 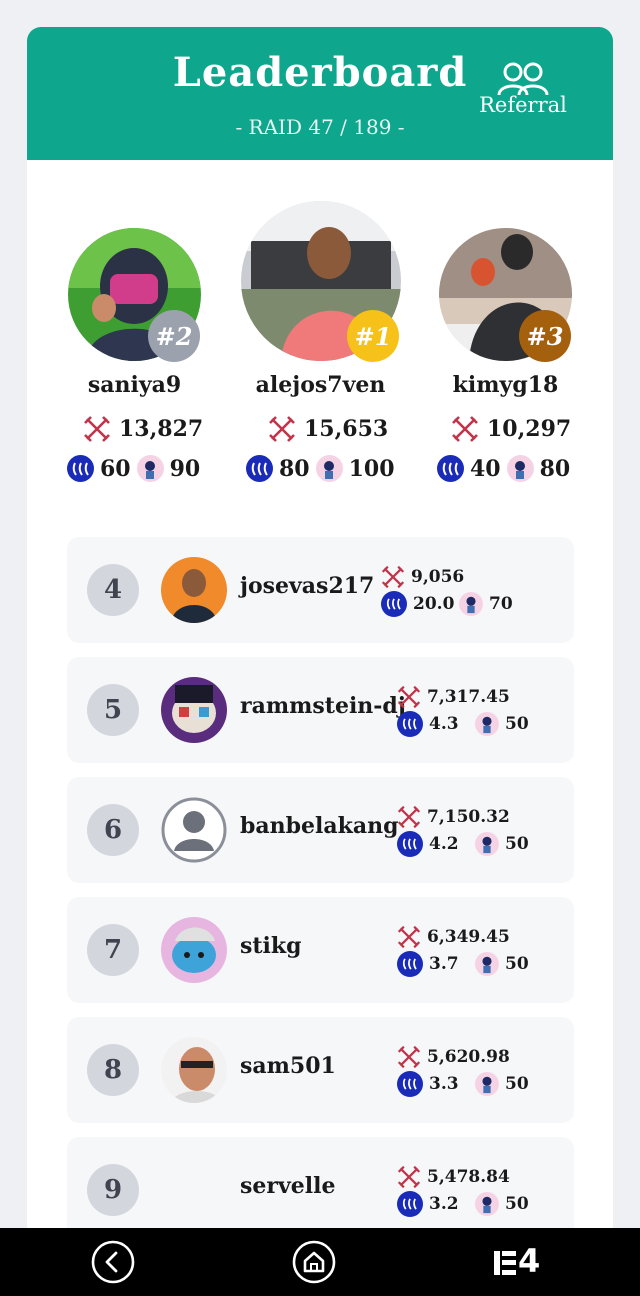 I want to click on app-logo-icon, so click(x=505, y=1263).